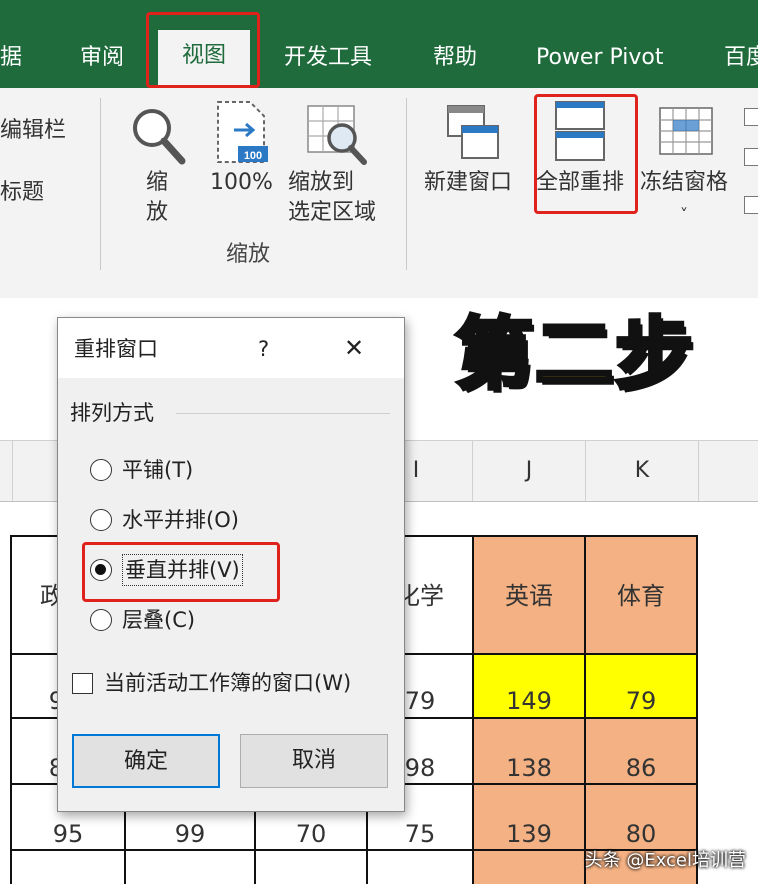 The height and width of the screenshot is (884, 758). Describe the element at coordinates (321, 183) in the screenshot. I see `zoom-selection-line1: 缩放到` at that location.